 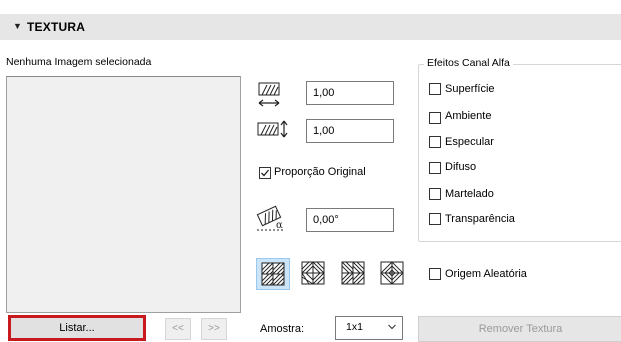 I want to click on pattern-mirror-xy-button, so click(x=393, y=274).